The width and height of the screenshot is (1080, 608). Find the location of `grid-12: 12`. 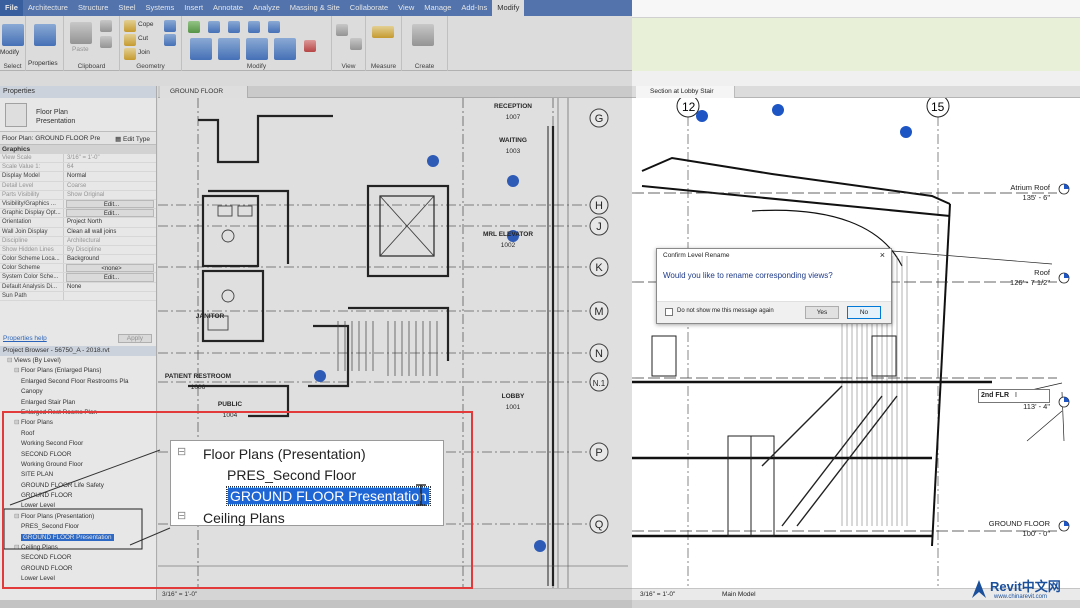

grid-12: 12 is located at coordinates (689, 107).